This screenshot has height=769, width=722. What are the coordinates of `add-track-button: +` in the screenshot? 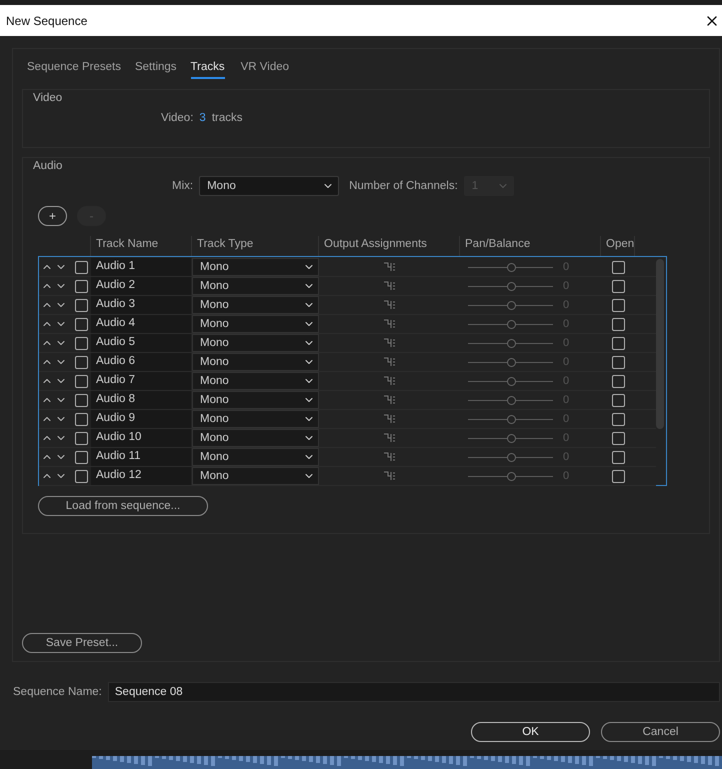 It's located at (52, 216).